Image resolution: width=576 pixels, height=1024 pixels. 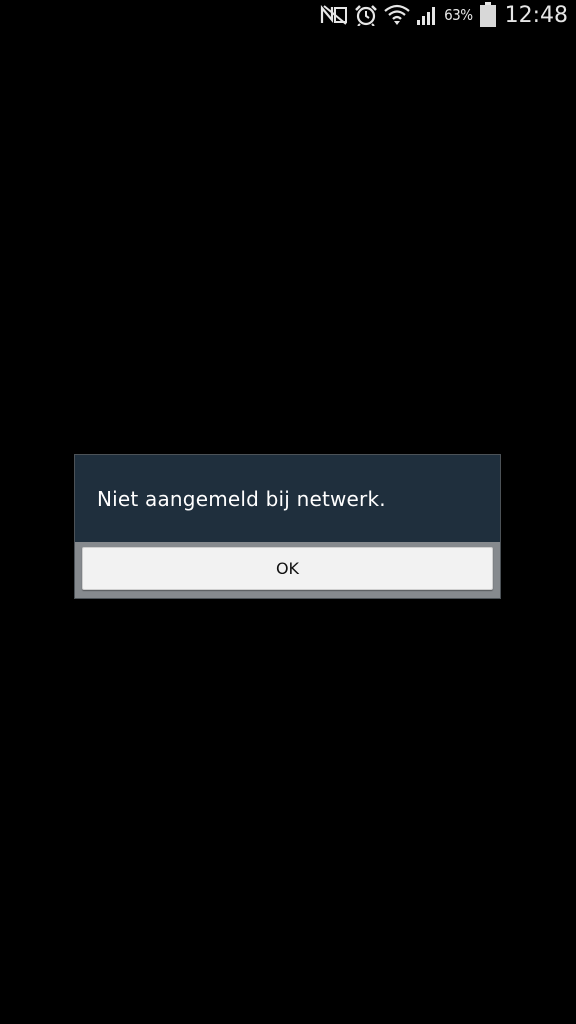 I want to click on dialog-message: Niet aangemeld bij netwerk., so click(x=241, y=498).